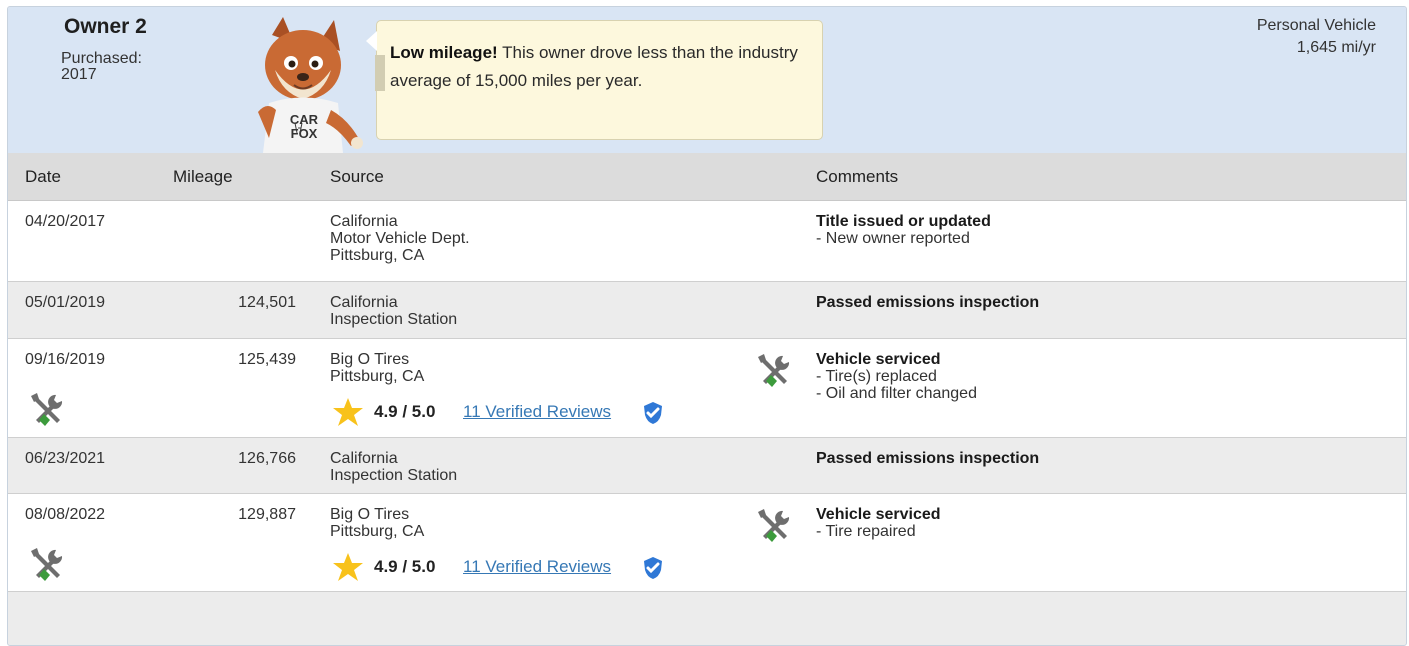 The width and height of the screenshot is (1409, 646). I want to click on row-mileage: 126,766, so click(267, 458).